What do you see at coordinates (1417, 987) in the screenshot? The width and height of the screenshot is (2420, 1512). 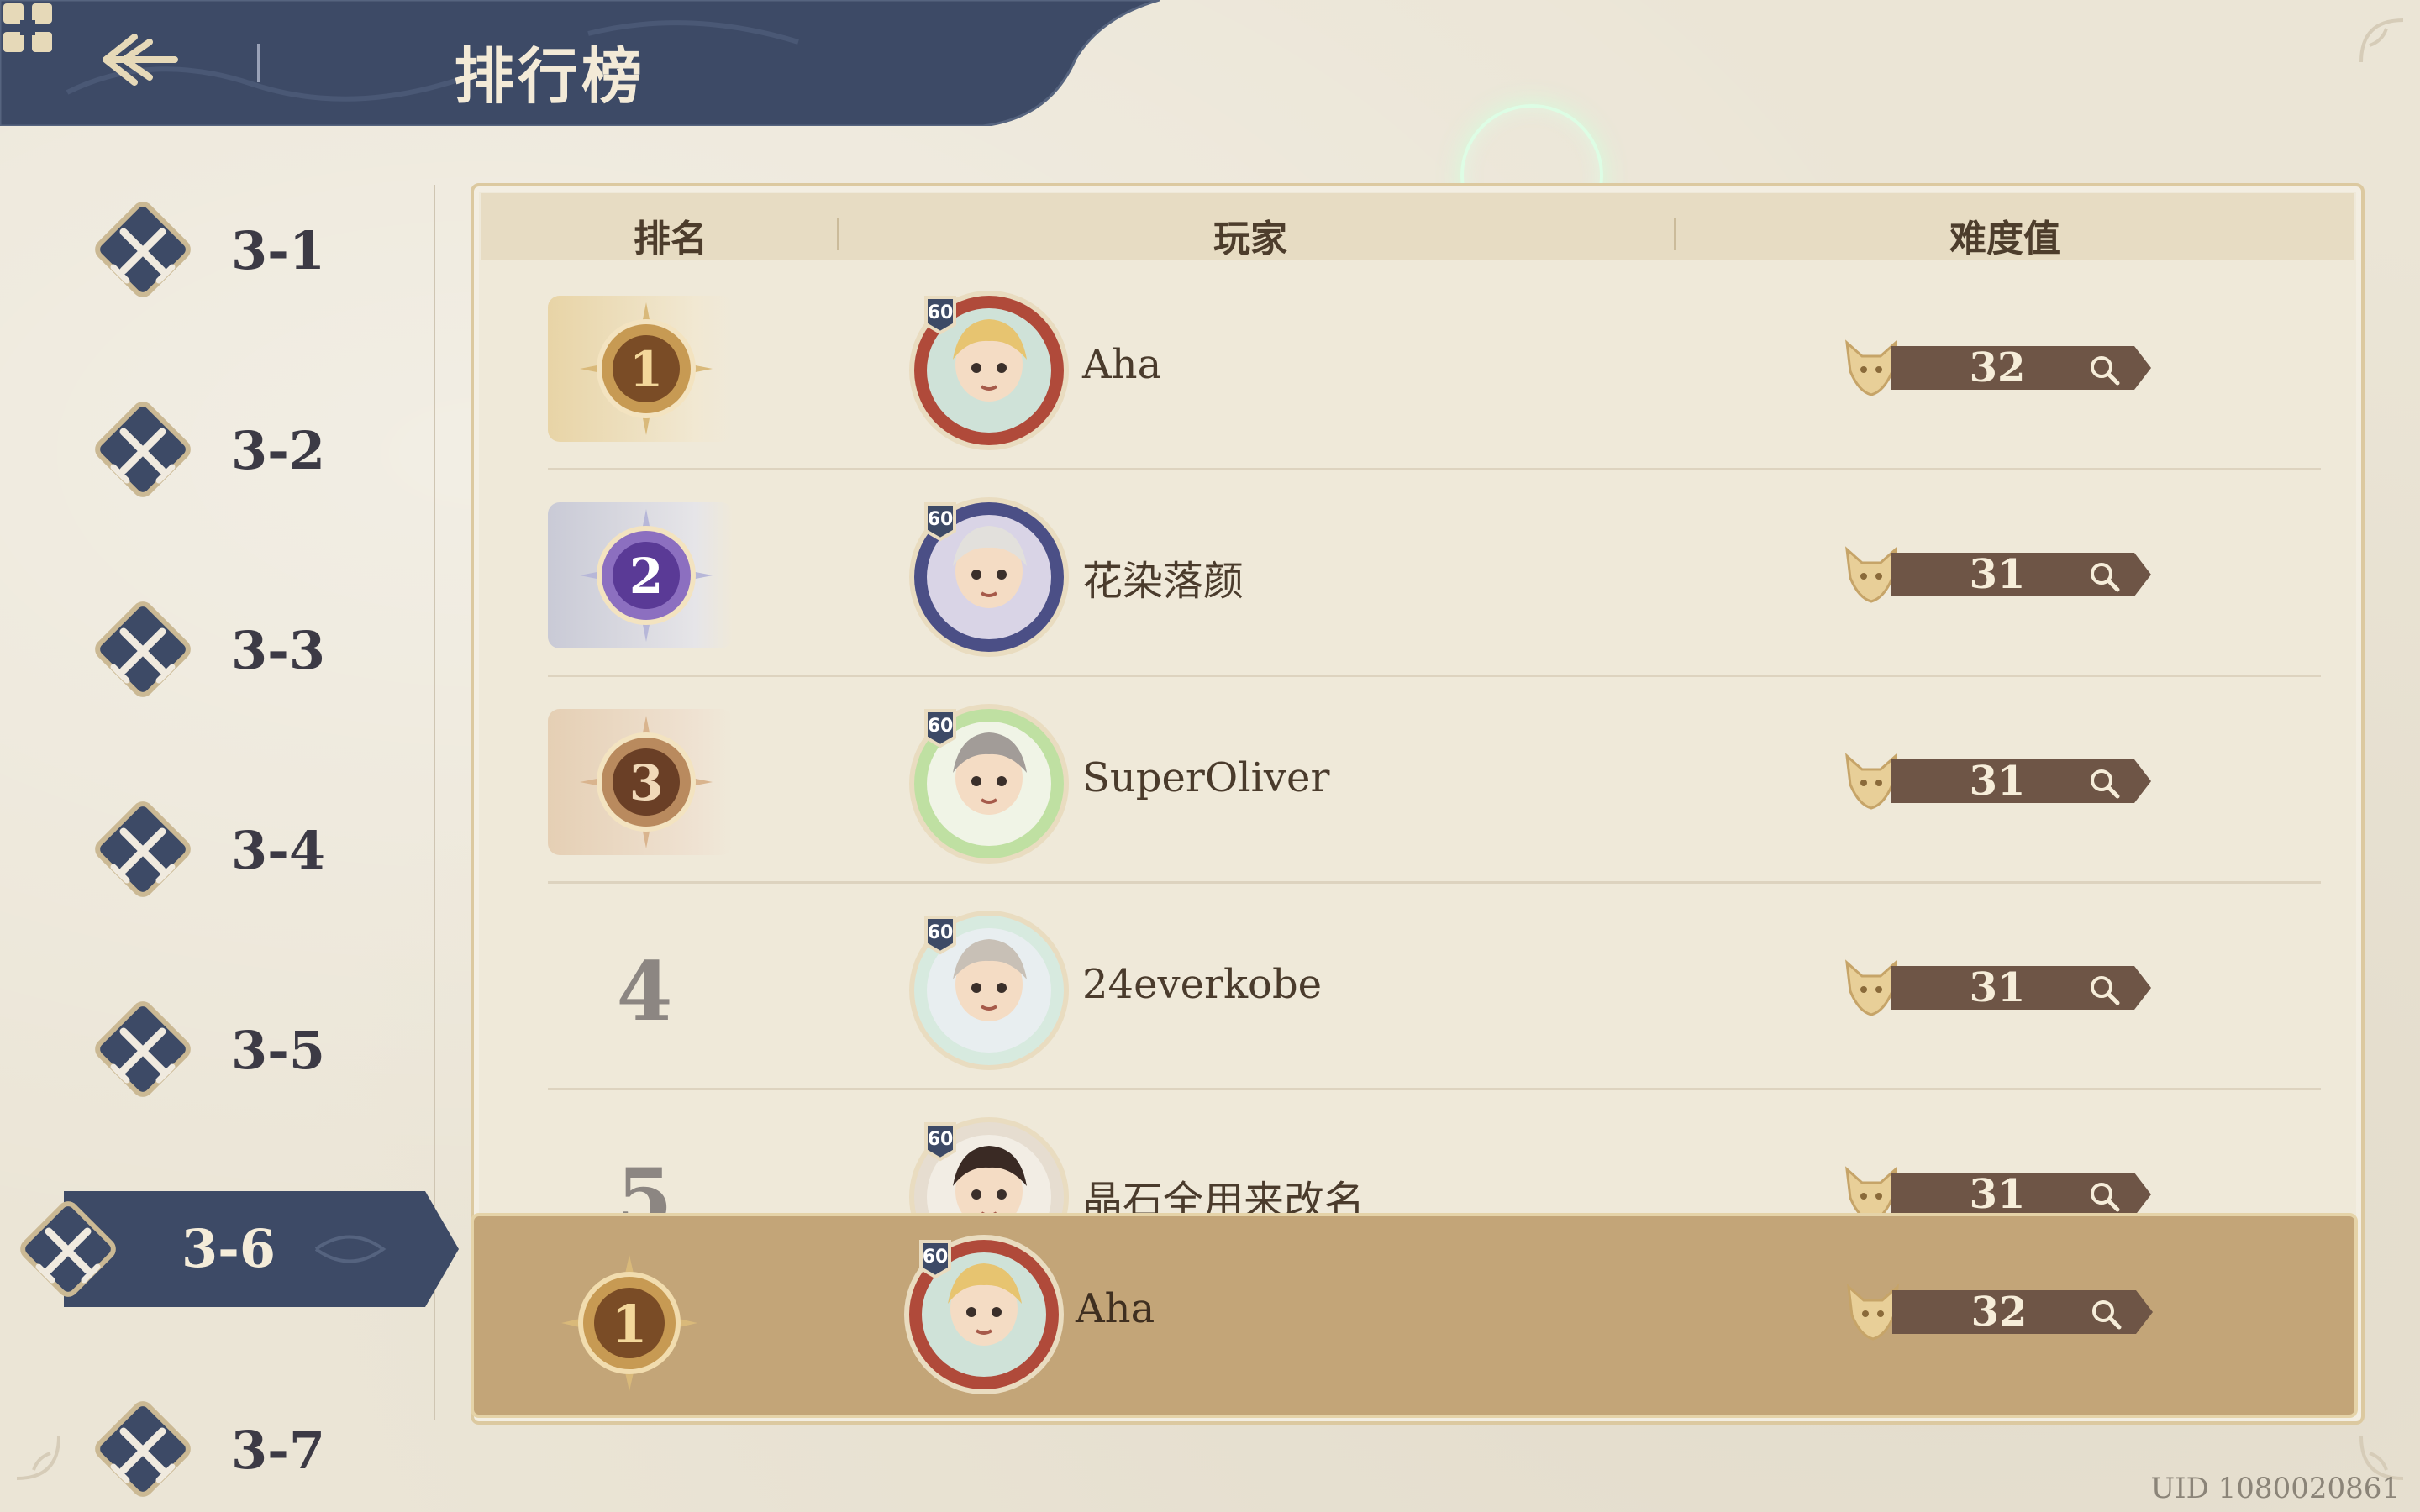 I see `table-row: 4 60 24everkobe 31` at bounding box center [1417, 987].